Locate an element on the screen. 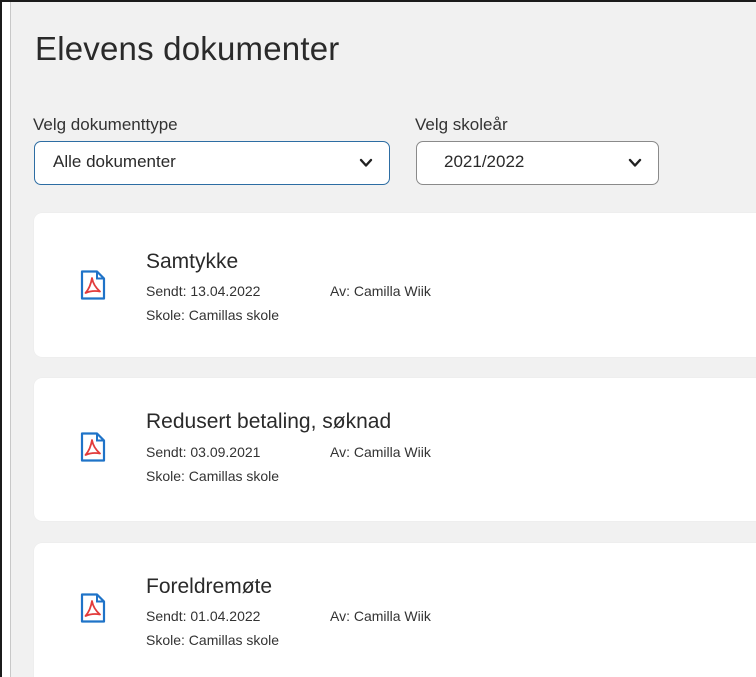 Image resolution: width=756 pixels, height=677 pixels. doc-type-value: Alle dokumenter is located at coordinates (114, 161).